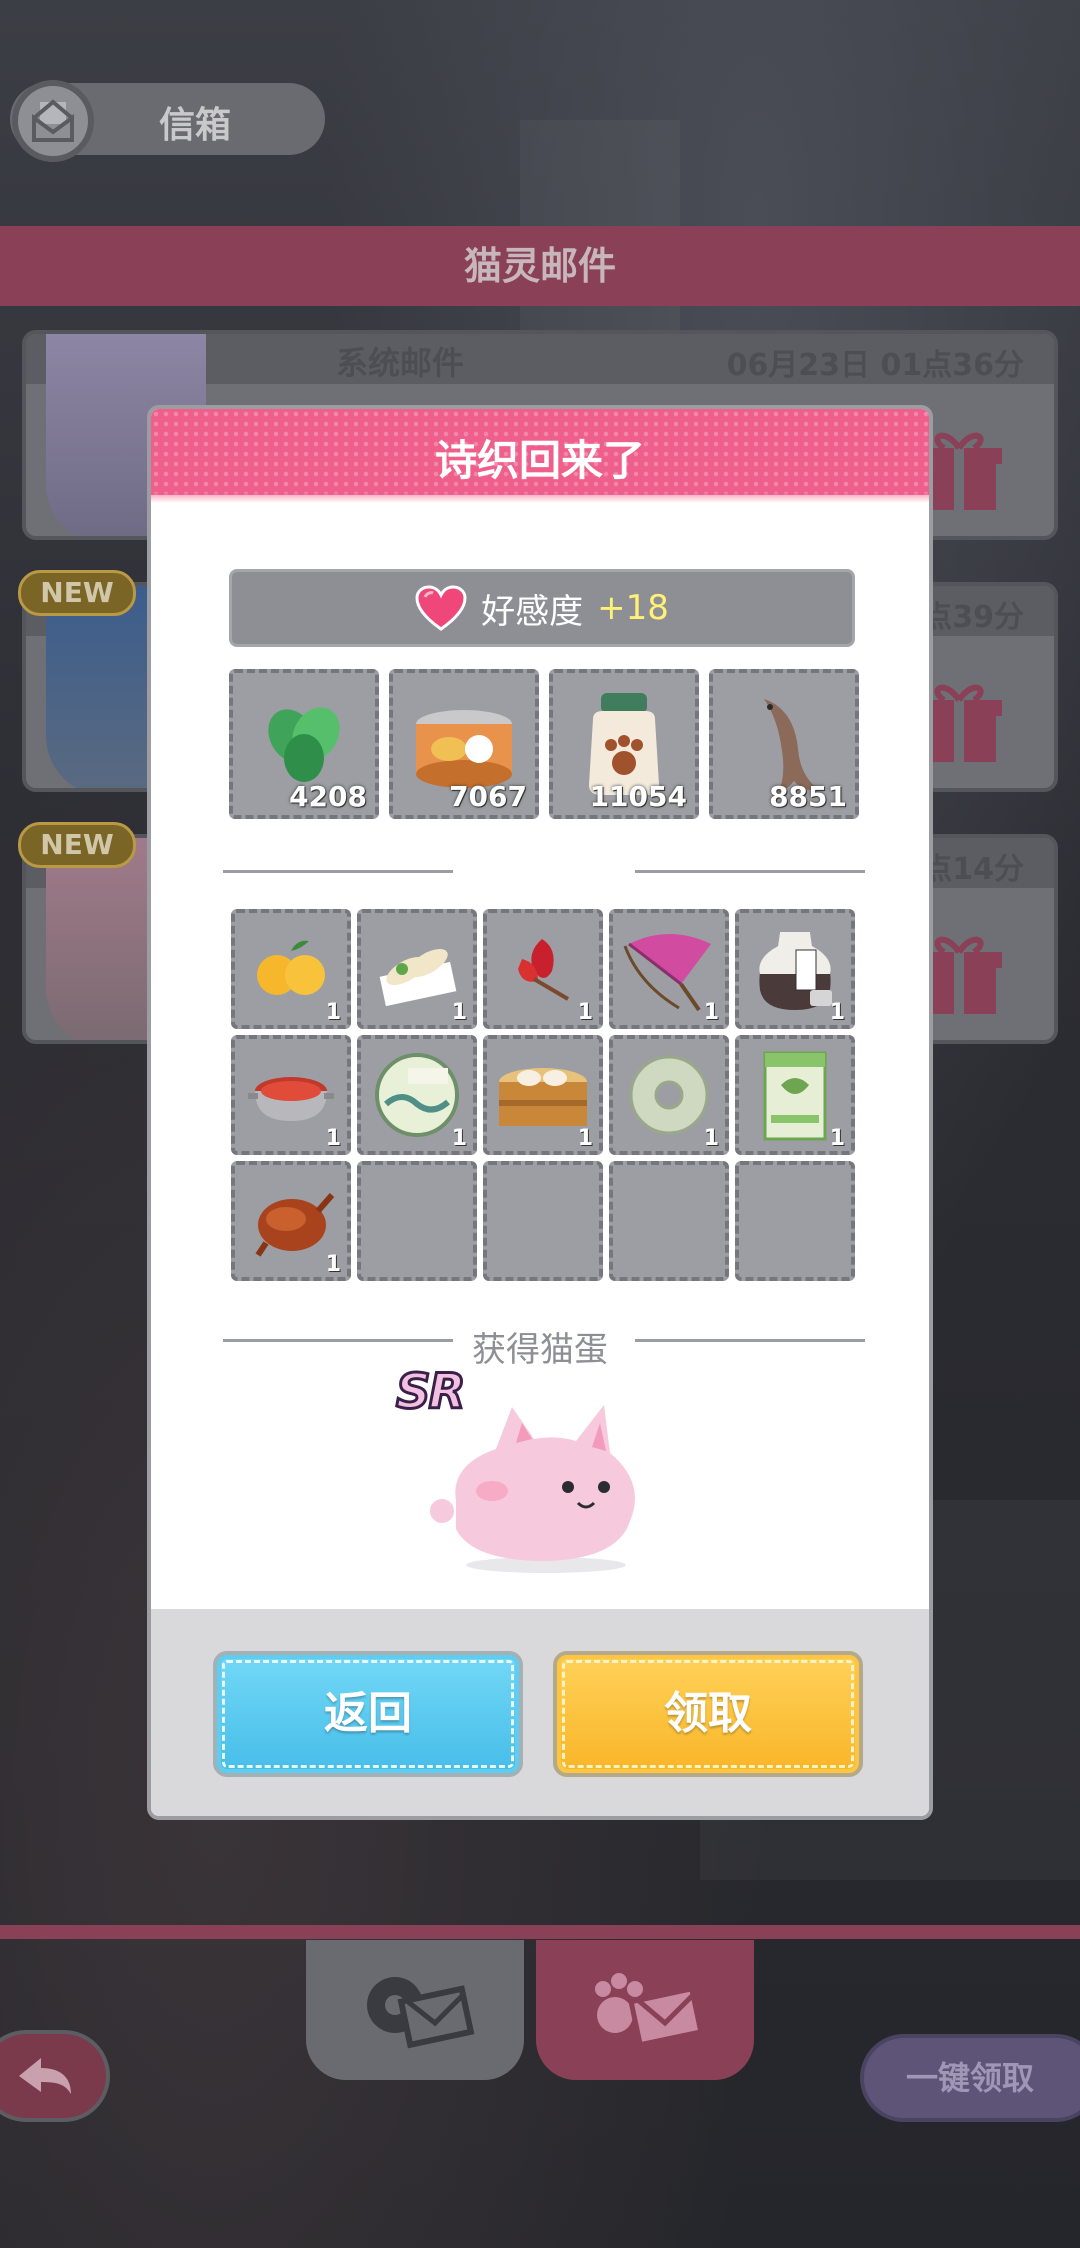 The height and width of the screenshot is (2248, 1080). What do you see at coordinates (368, 1714) in the screenshot?
I see `return-button: 返回` at bounding box center [368, 1714].